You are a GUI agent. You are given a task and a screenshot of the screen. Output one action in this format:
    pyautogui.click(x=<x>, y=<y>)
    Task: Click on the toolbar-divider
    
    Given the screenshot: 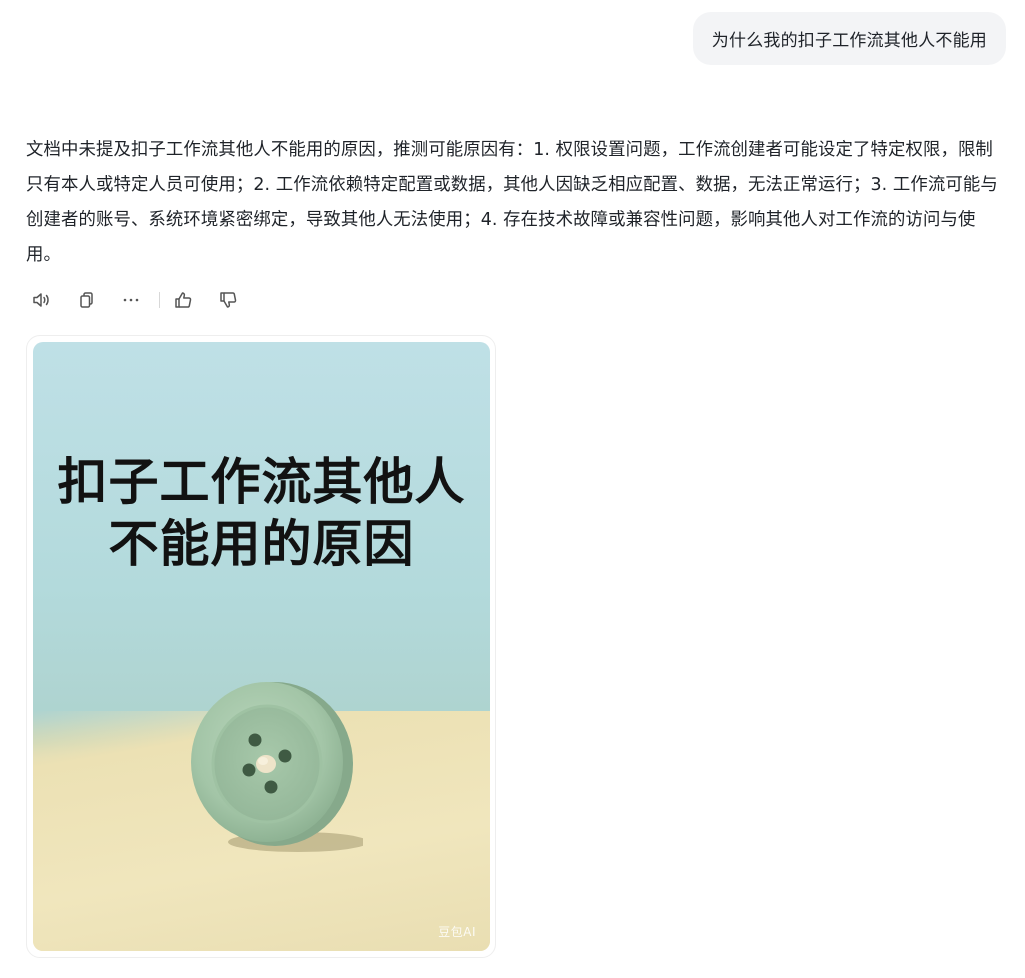 What is the action you would take?
    pyautogui.click(x=159, y=300)
    